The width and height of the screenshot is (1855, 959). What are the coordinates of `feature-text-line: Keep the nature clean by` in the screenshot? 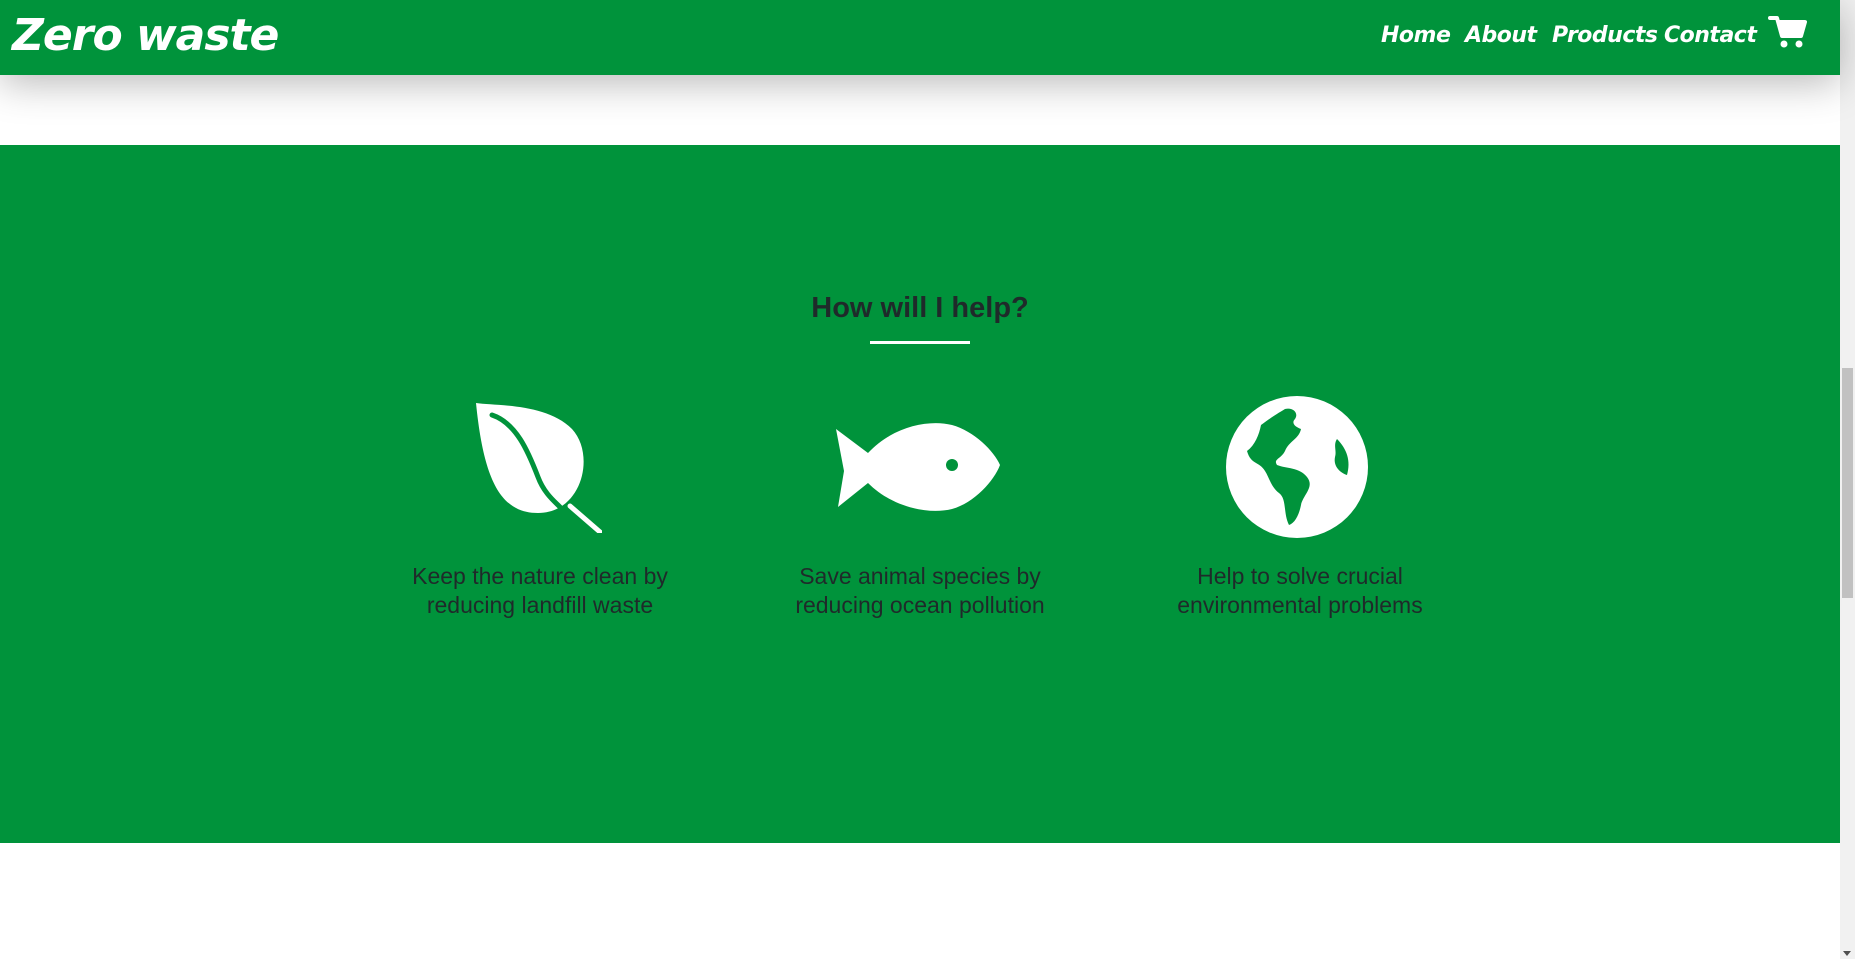 It's located at (540, 576).